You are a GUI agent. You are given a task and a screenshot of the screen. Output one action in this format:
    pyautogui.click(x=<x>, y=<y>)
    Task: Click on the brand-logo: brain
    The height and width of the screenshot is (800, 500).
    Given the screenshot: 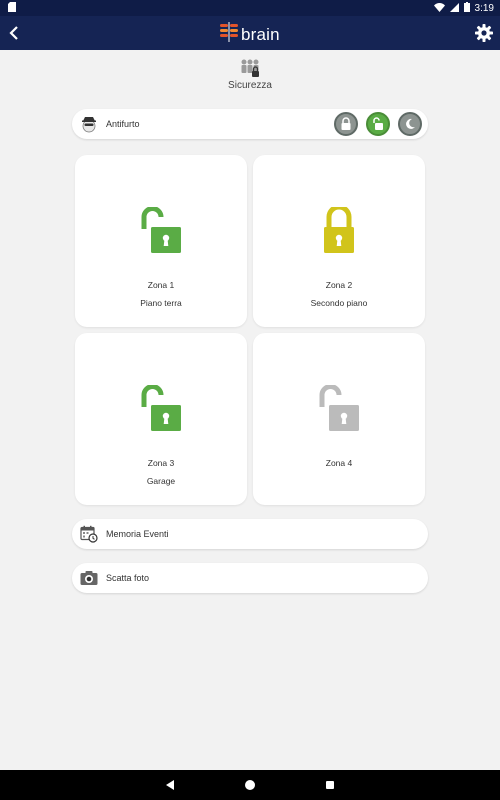 What is the action you would take?
    pyautogui.click(x=250, y=34)
    